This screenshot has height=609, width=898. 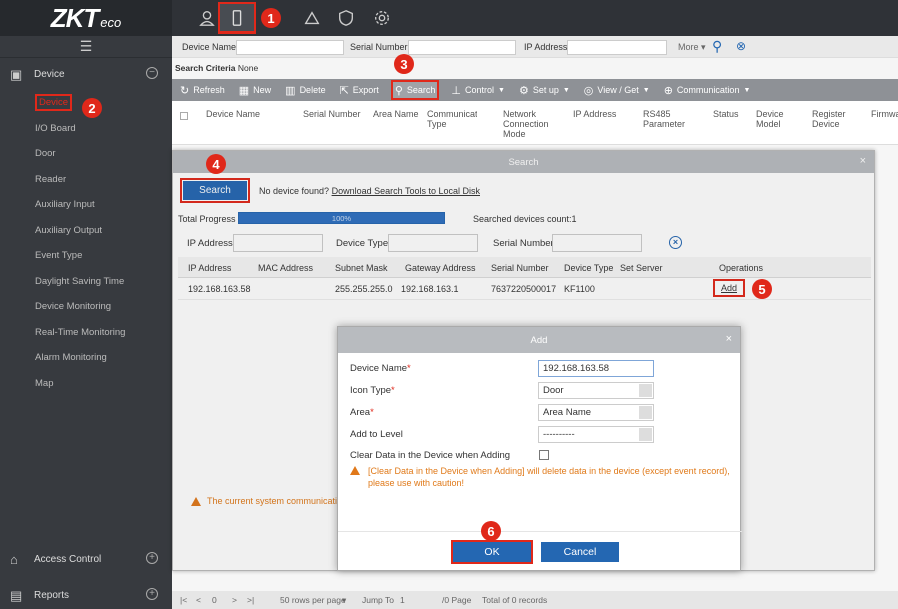 What do you see at coordinates (86, 594) in the screenshot?
I see `sidebar-group-reports: ▤ Reports +` at bounding box center [86, 594].